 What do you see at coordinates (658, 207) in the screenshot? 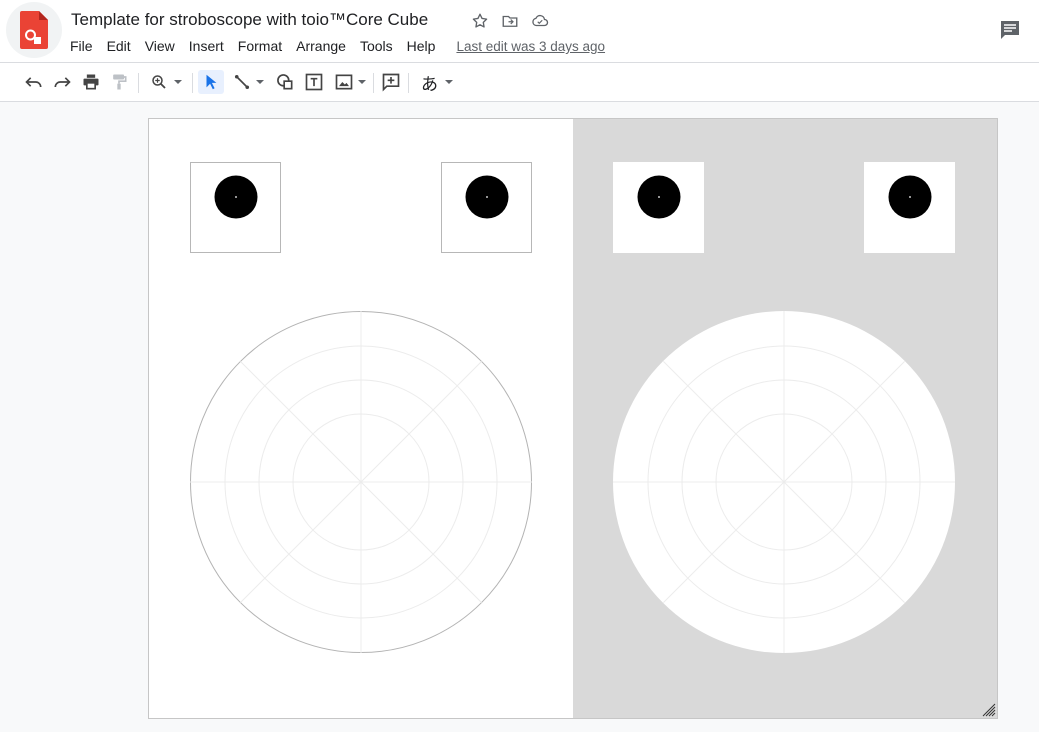
I see `marker-box-grey-left` at bounding box center [658, 207].